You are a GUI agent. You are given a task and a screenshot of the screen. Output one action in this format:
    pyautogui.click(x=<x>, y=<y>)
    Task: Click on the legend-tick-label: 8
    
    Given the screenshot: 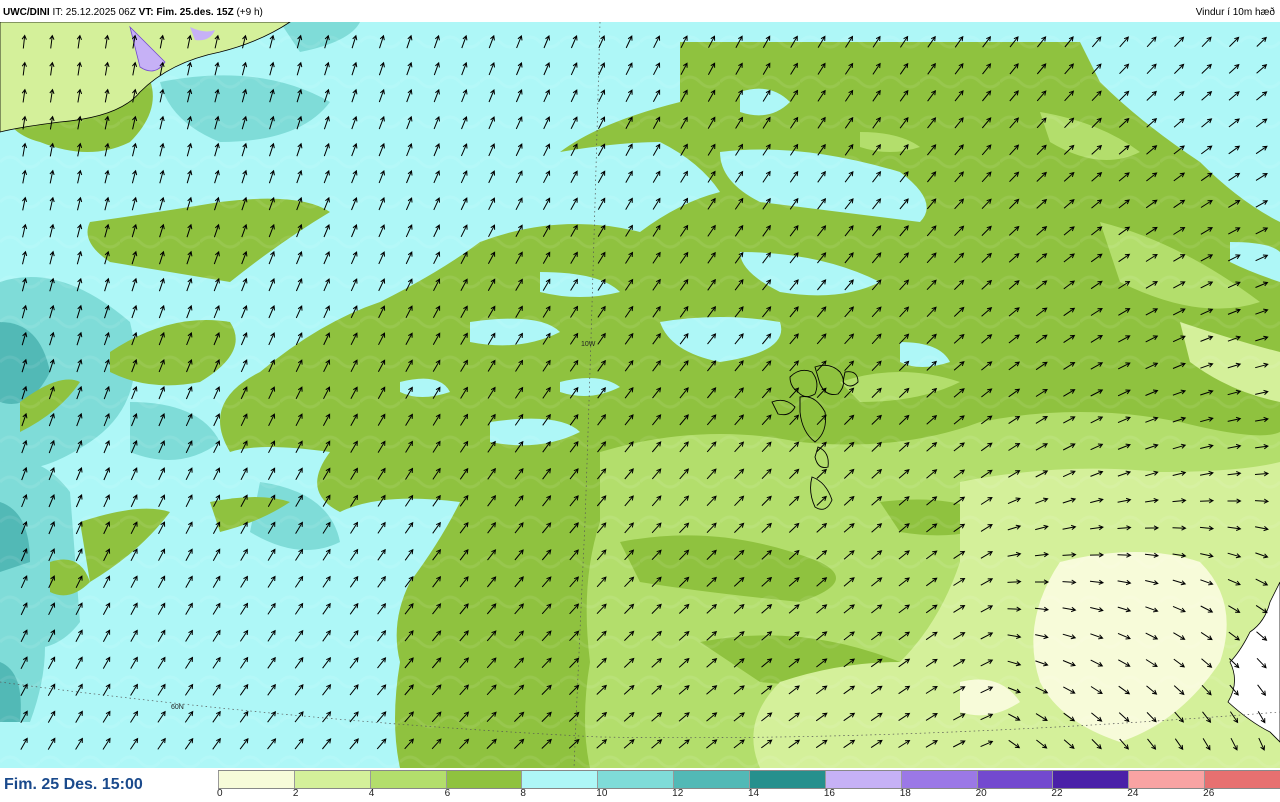 What is the action you would take?
    pyautogui.click(x=523, y=793)
    